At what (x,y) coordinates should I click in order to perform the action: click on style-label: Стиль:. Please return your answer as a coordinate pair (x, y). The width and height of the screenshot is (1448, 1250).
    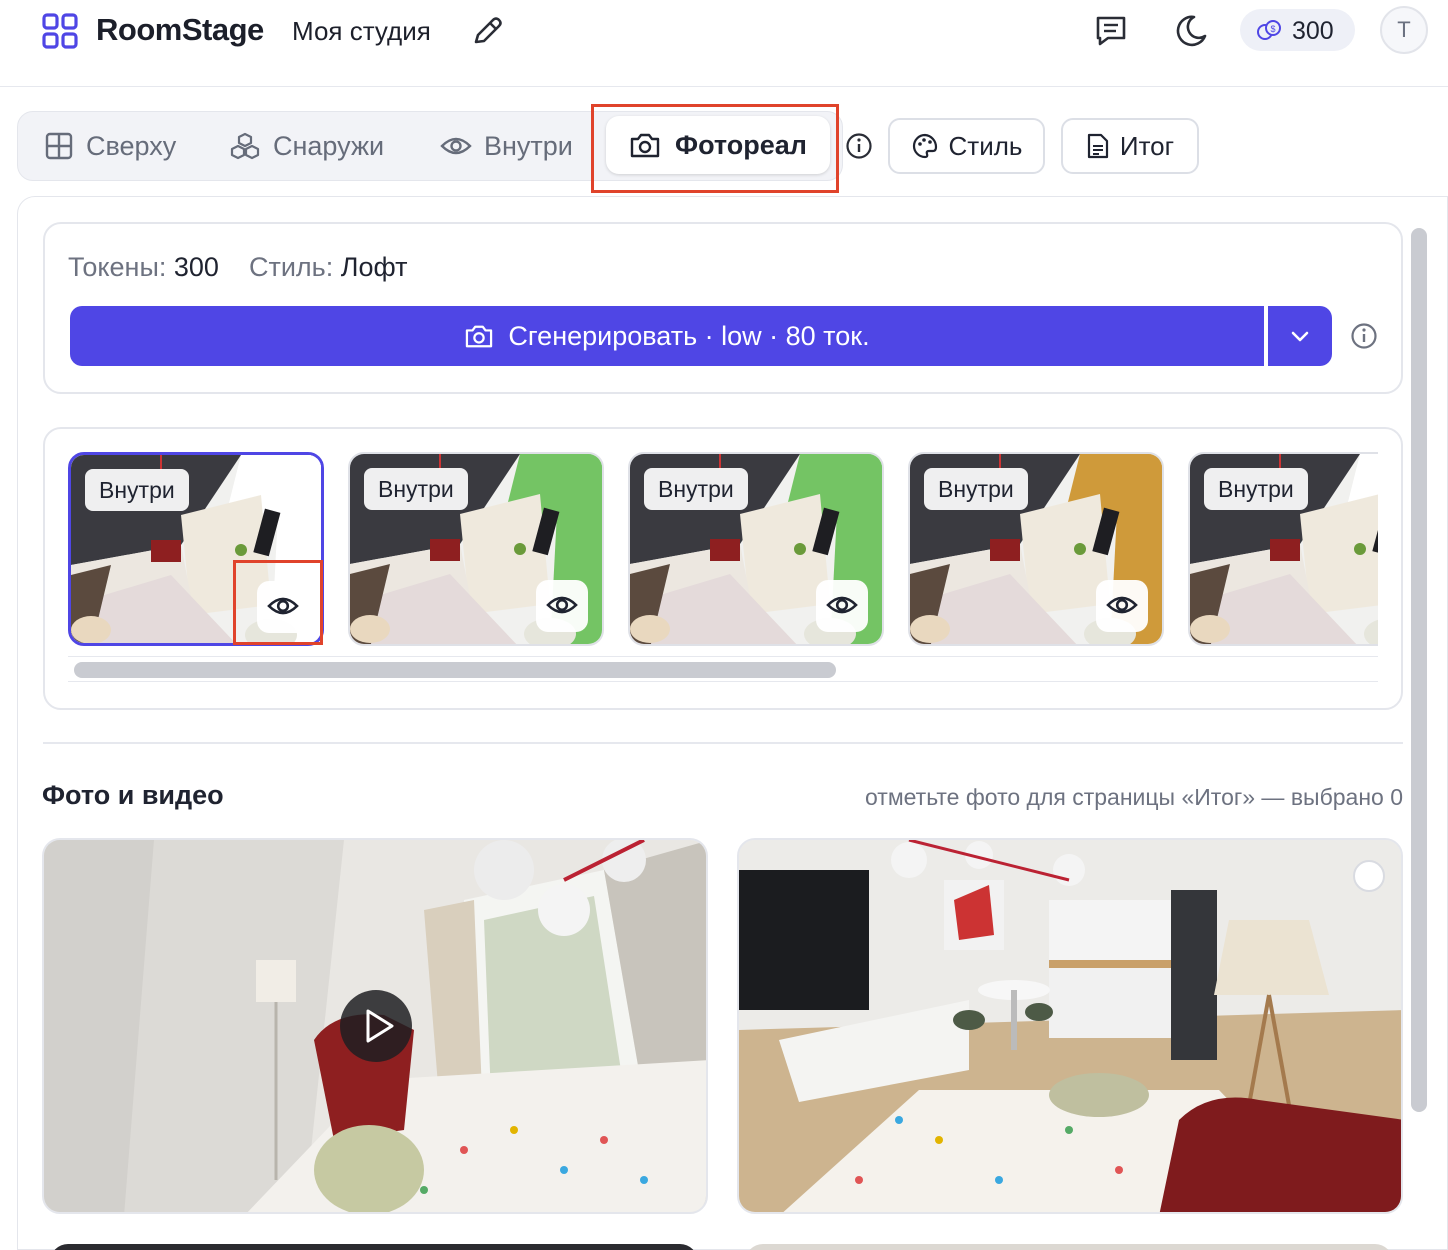
    Looking at the image, I should click on (291, 267).